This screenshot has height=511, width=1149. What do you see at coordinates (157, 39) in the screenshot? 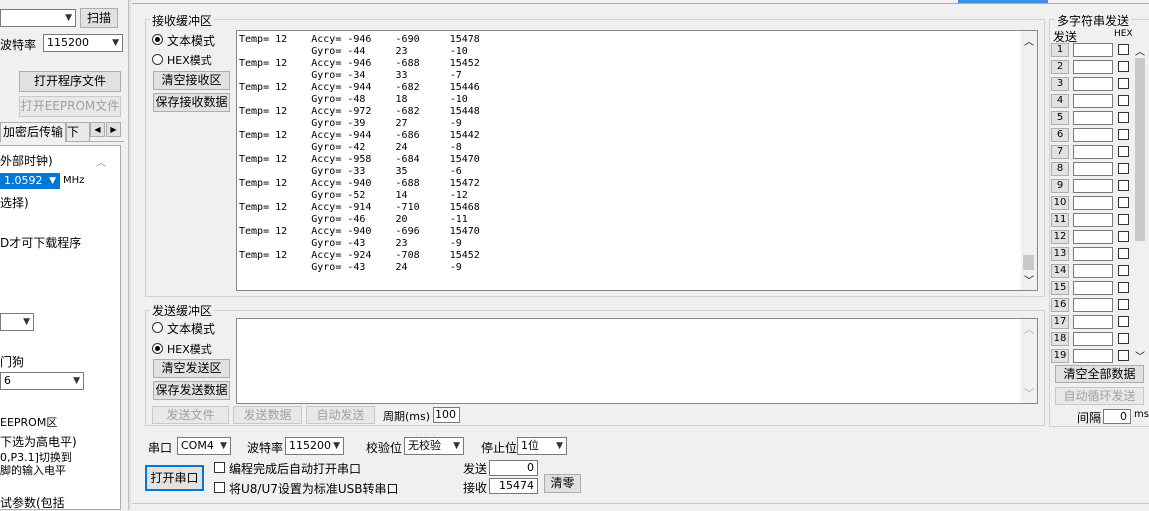
I see `recv-text-mode-radio` at bounding box center [157, 39].